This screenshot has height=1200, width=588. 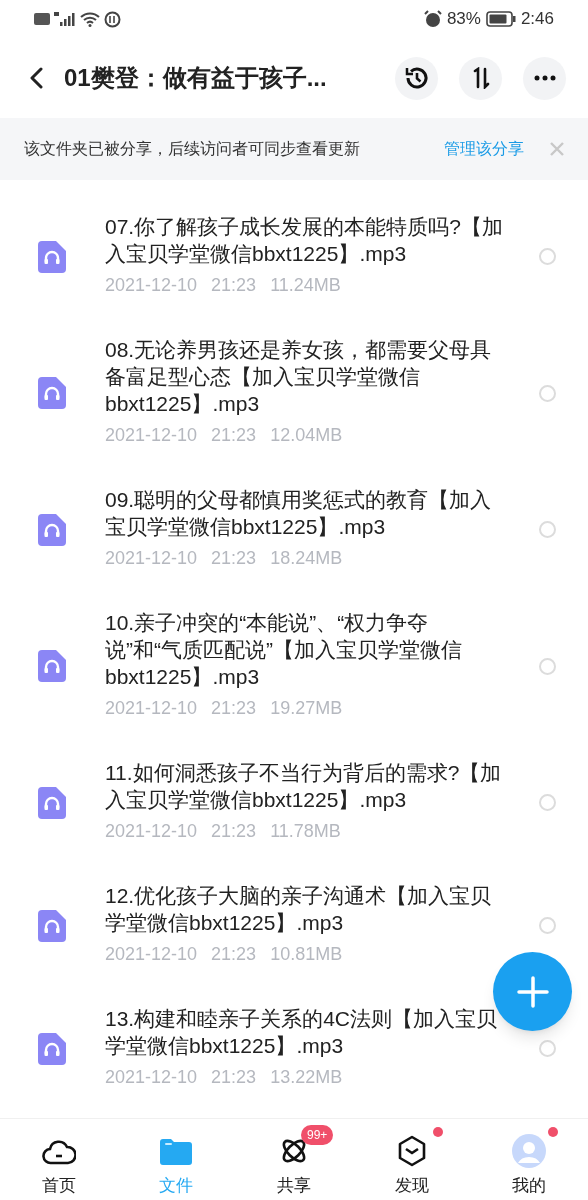 I want to click on nav-tab: 99+ 共享, so click(x=294, y=1159).